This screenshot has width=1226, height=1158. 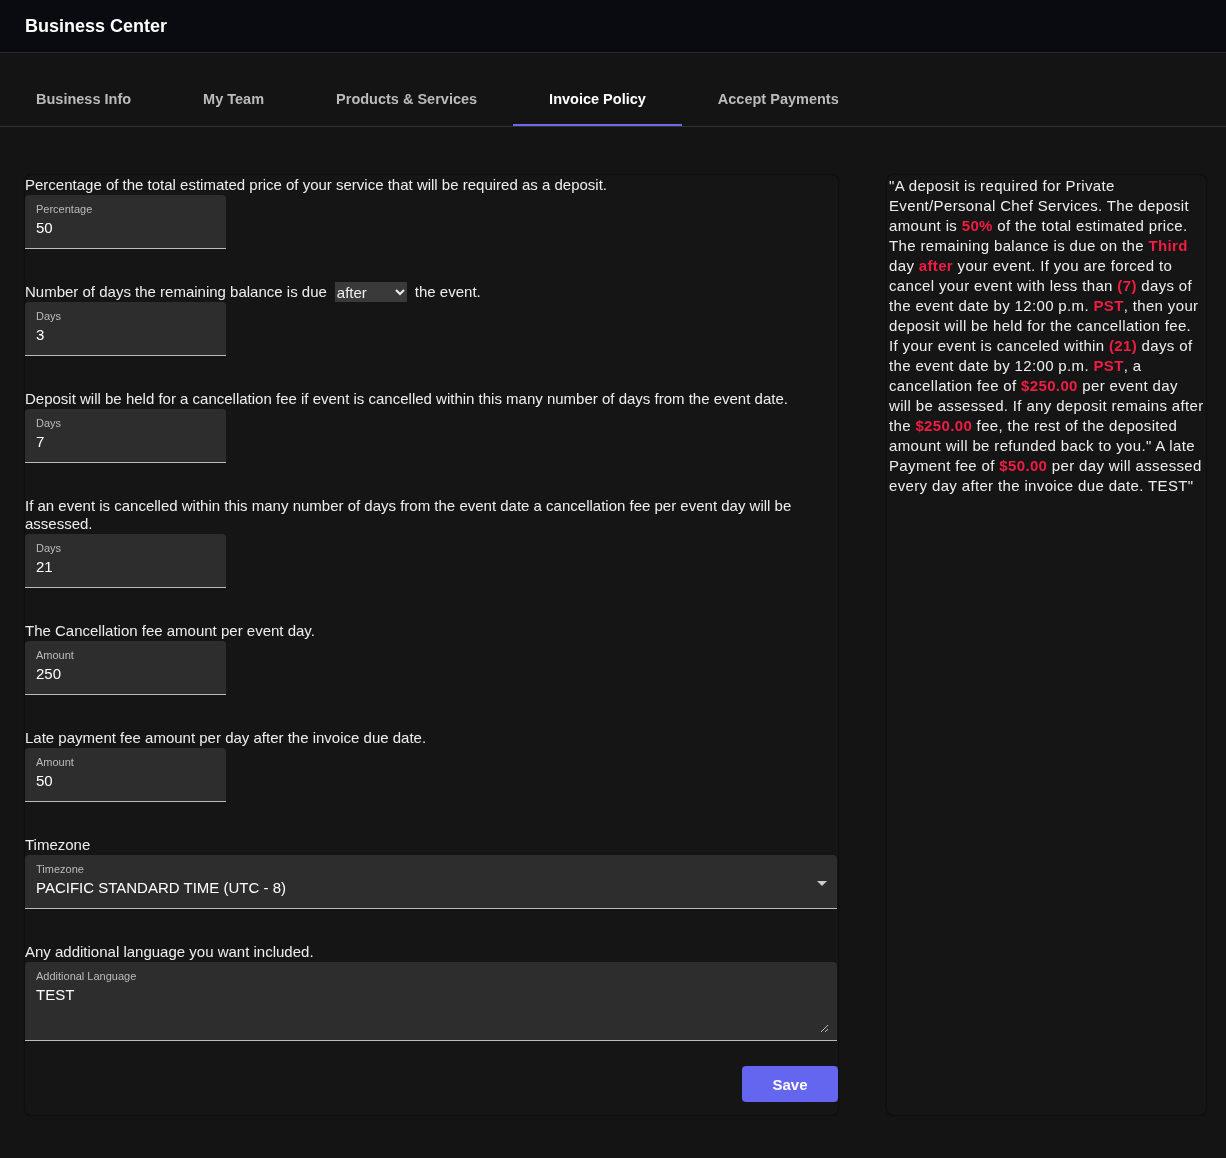 What do you see at coordinates (790, 1084) in the screenshot?
I see `save-button: Save` at bounding box center [790, 1084].